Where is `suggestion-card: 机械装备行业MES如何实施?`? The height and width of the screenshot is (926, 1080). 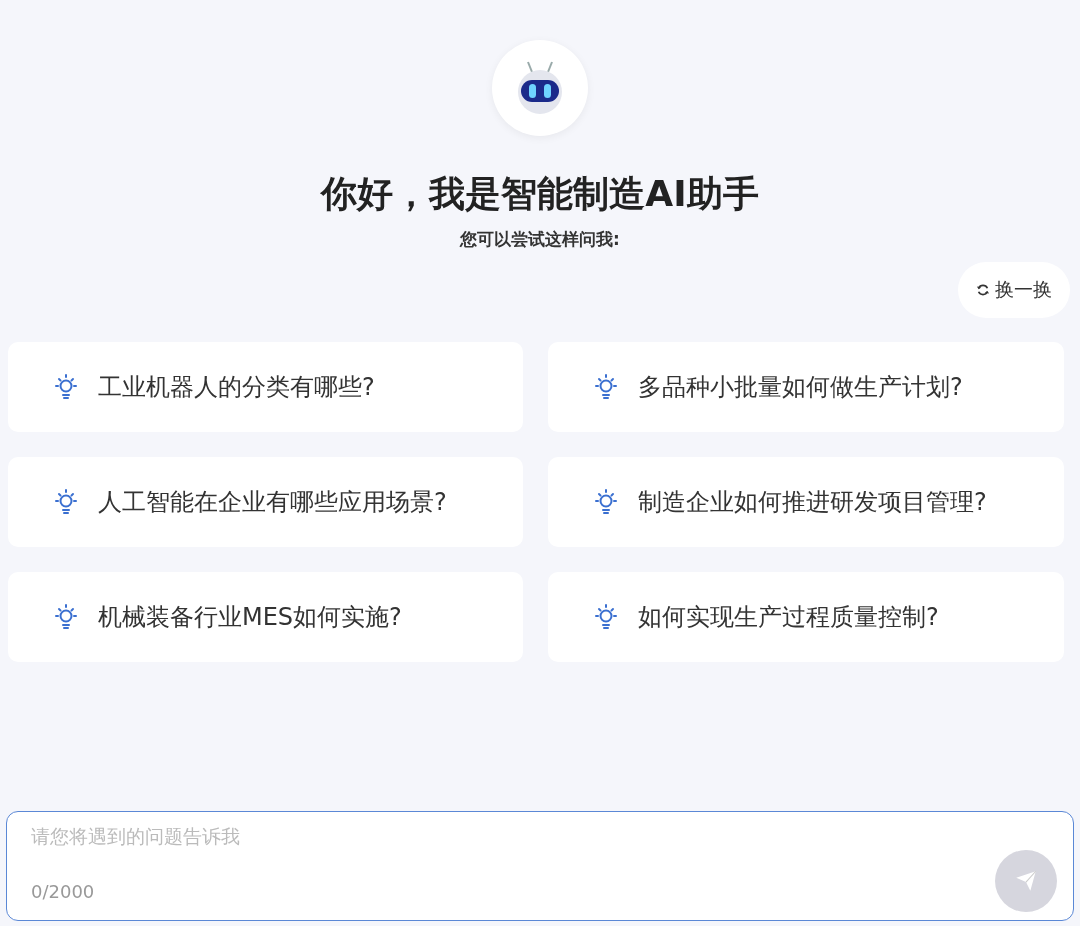
suggestion-card: 机械装备行业MES如何实施? is located at coordinates (265, 617).